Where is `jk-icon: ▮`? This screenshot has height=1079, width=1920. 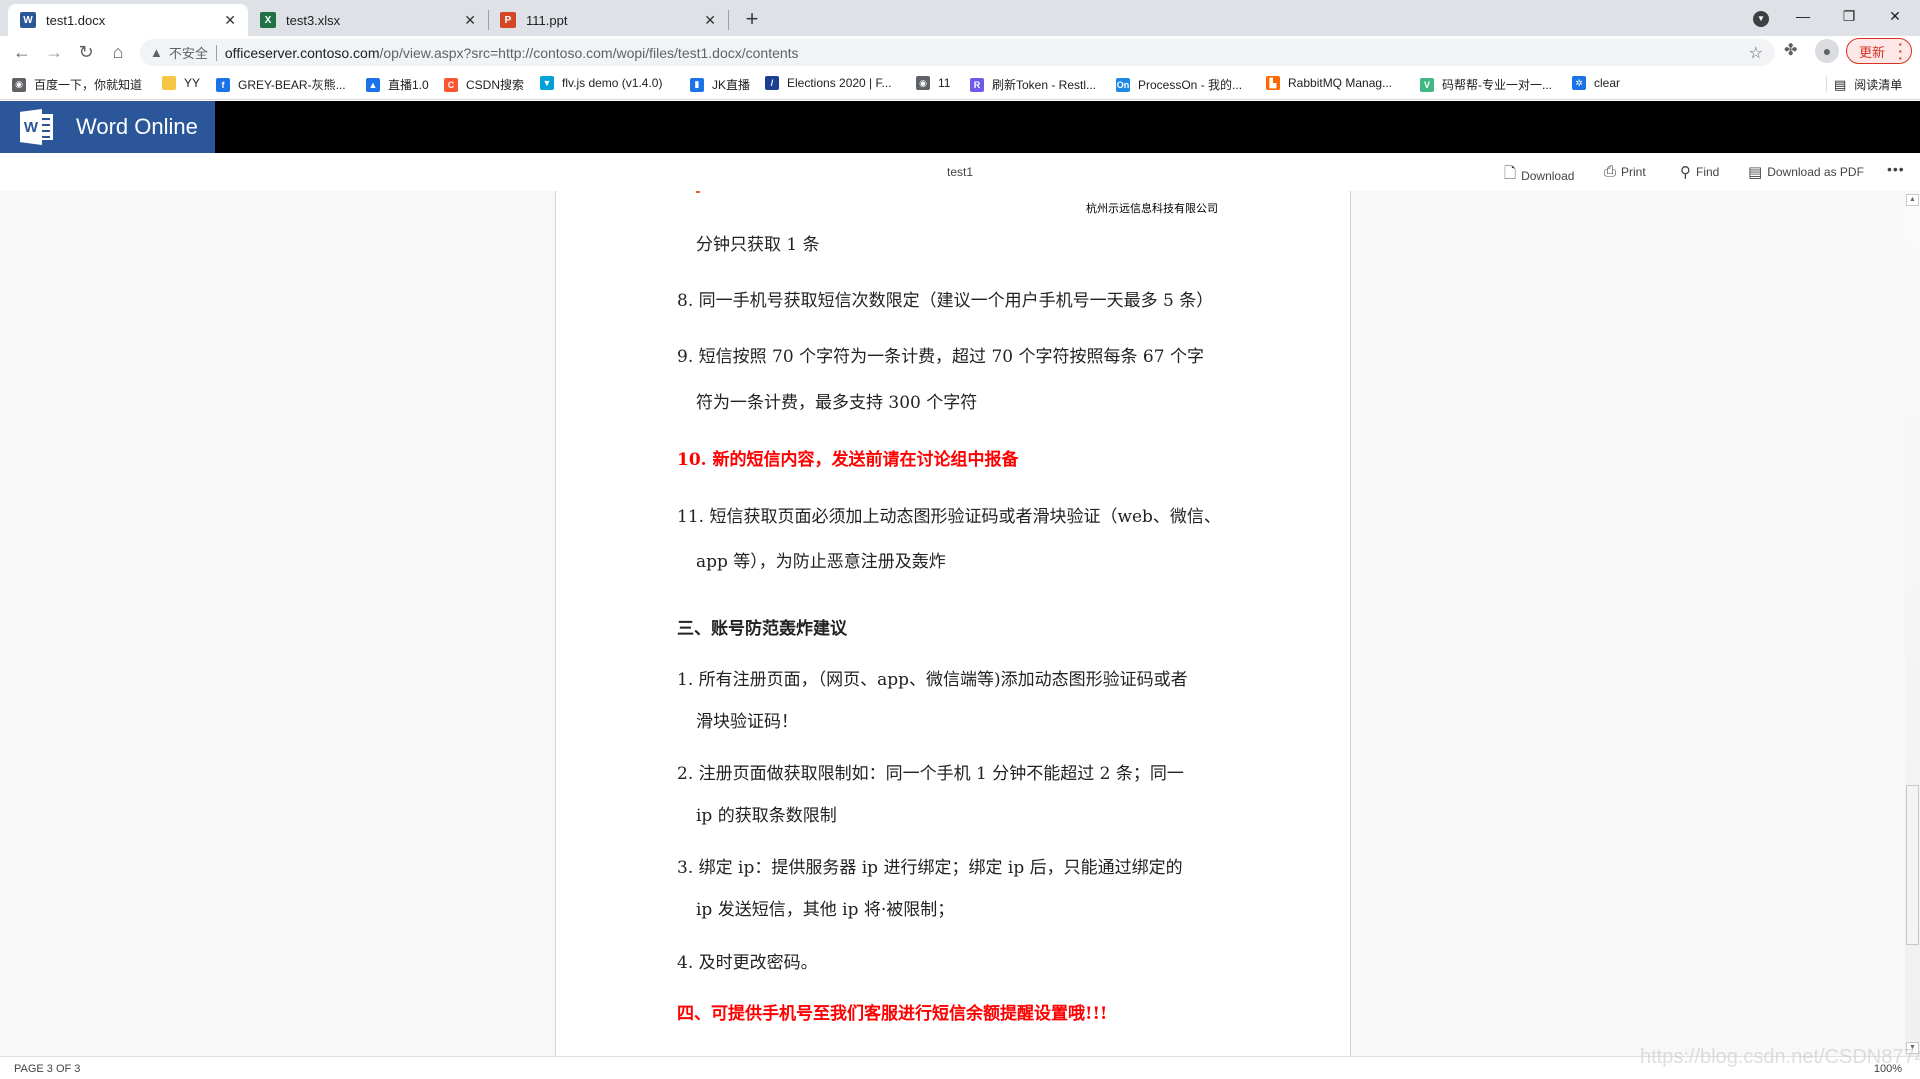 jk-icon: ▮ is located at coordinates (697, 84).